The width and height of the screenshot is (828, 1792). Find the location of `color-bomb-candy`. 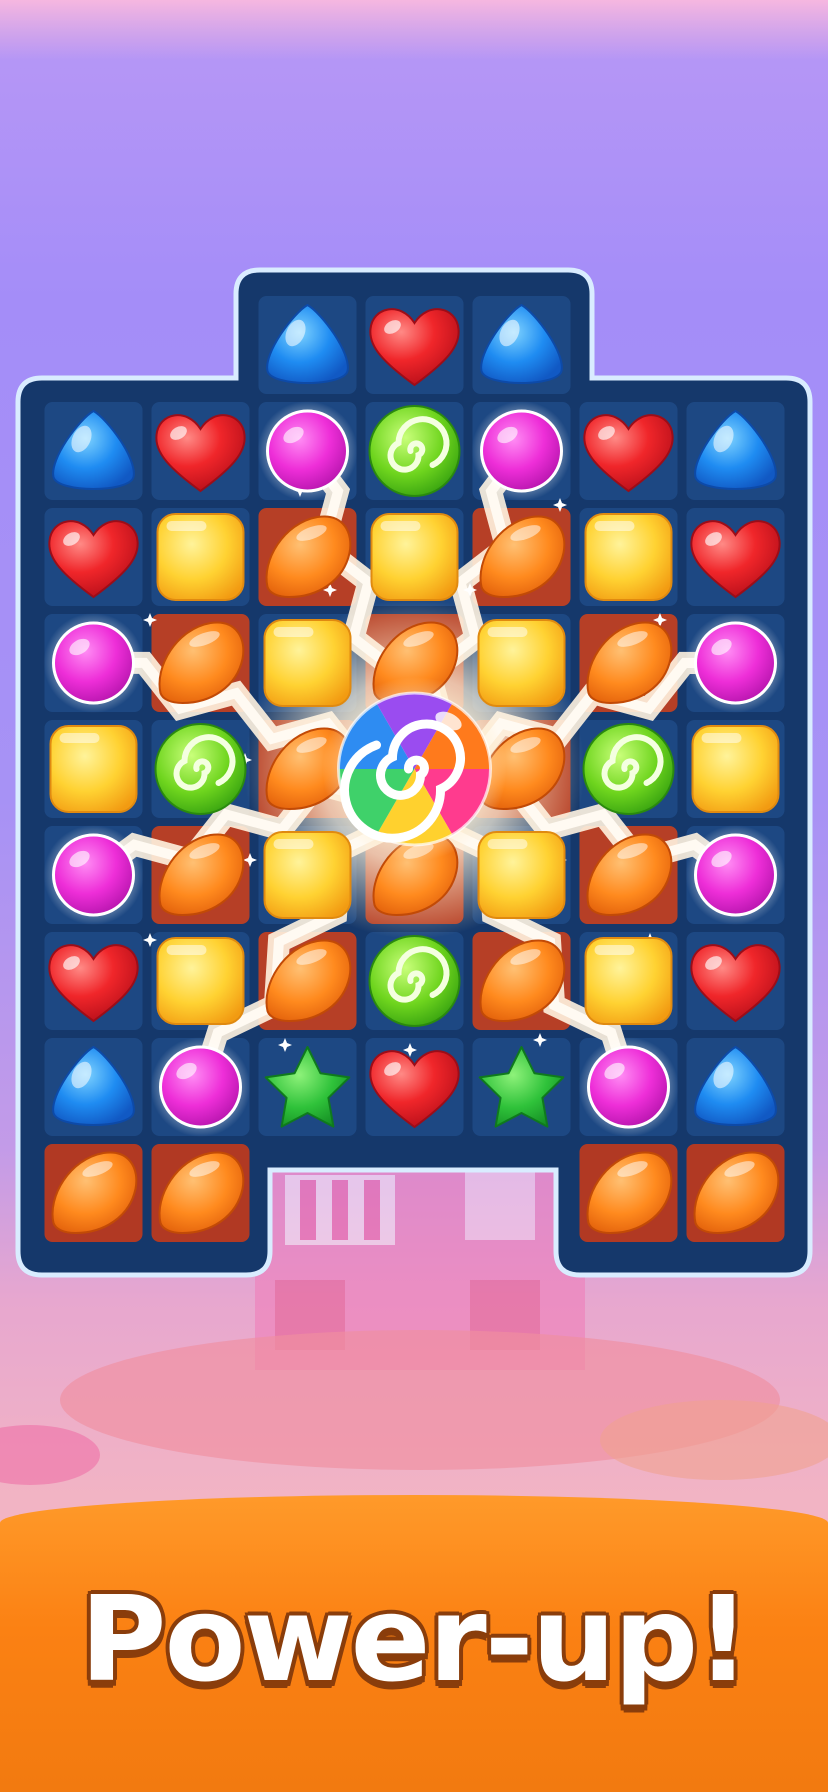

color-bomb-candy is located at coordinates (414, 769).